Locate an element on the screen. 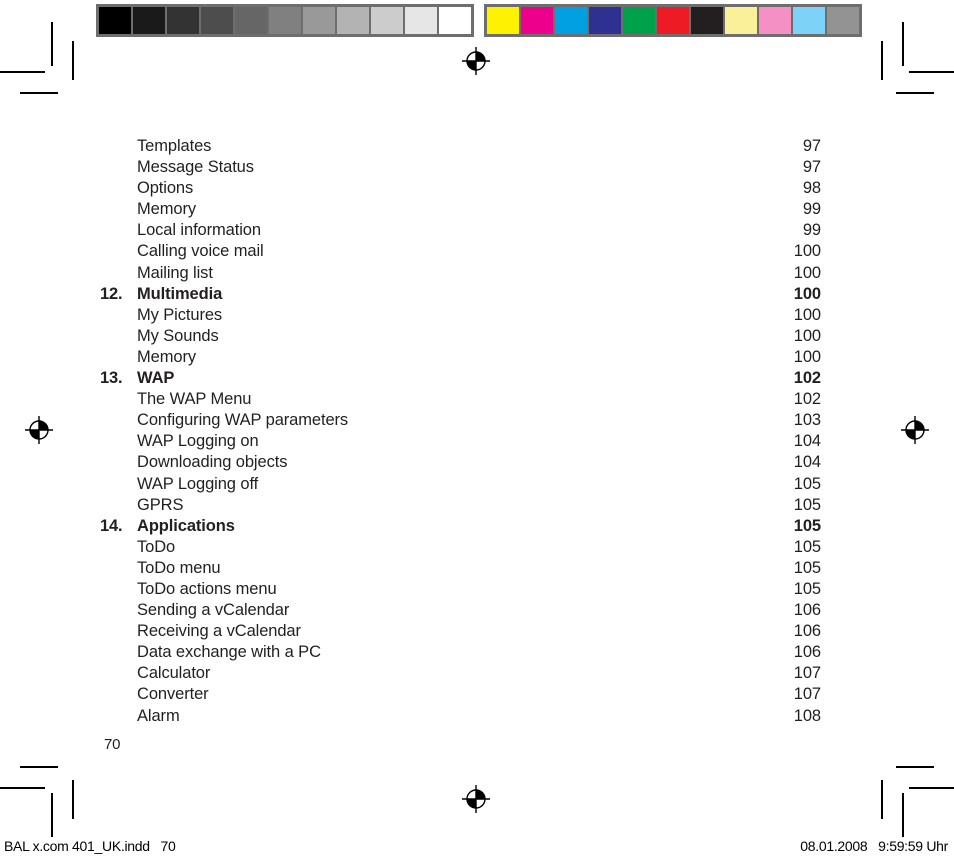 The height and width of the screenshot is (861, 954). toc-entry-row: Memory 99 is located at coordinates (477, 209).